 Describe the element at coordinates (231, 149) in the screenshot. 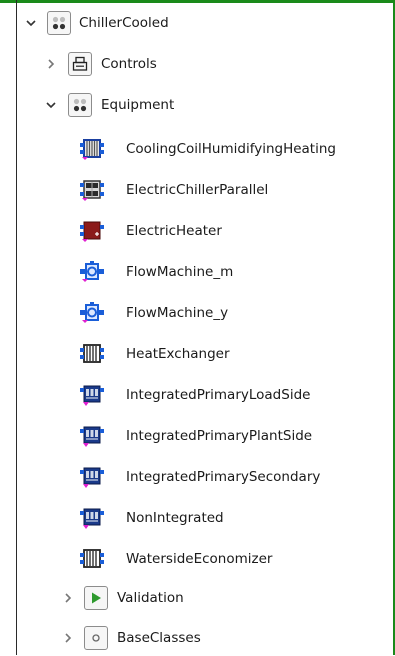

I see `tree-item-label: CoolingCoilHumidifyingHeating` at that location.